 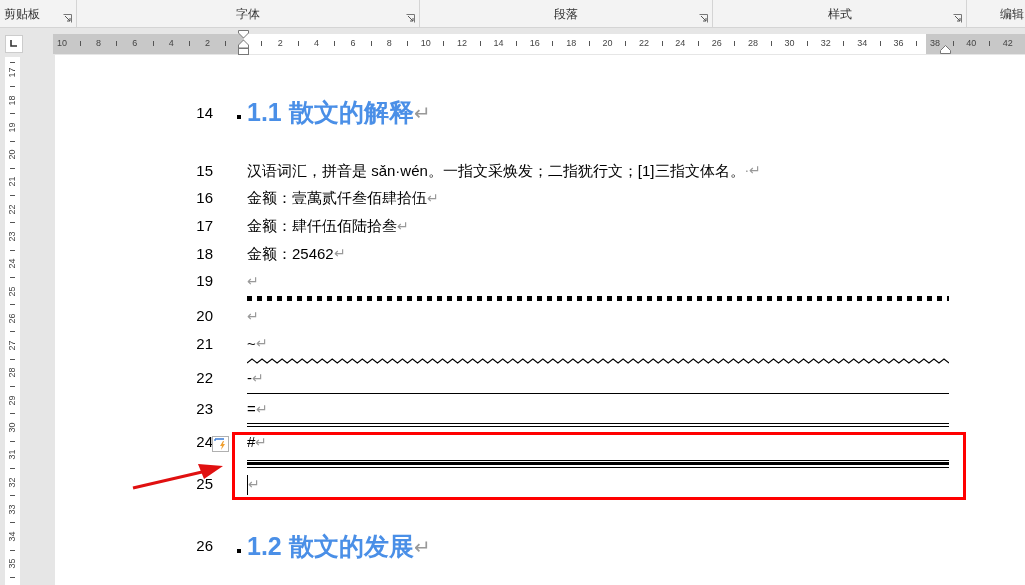 I want to click on ruler-number: 19, so click(x=12, y=127).